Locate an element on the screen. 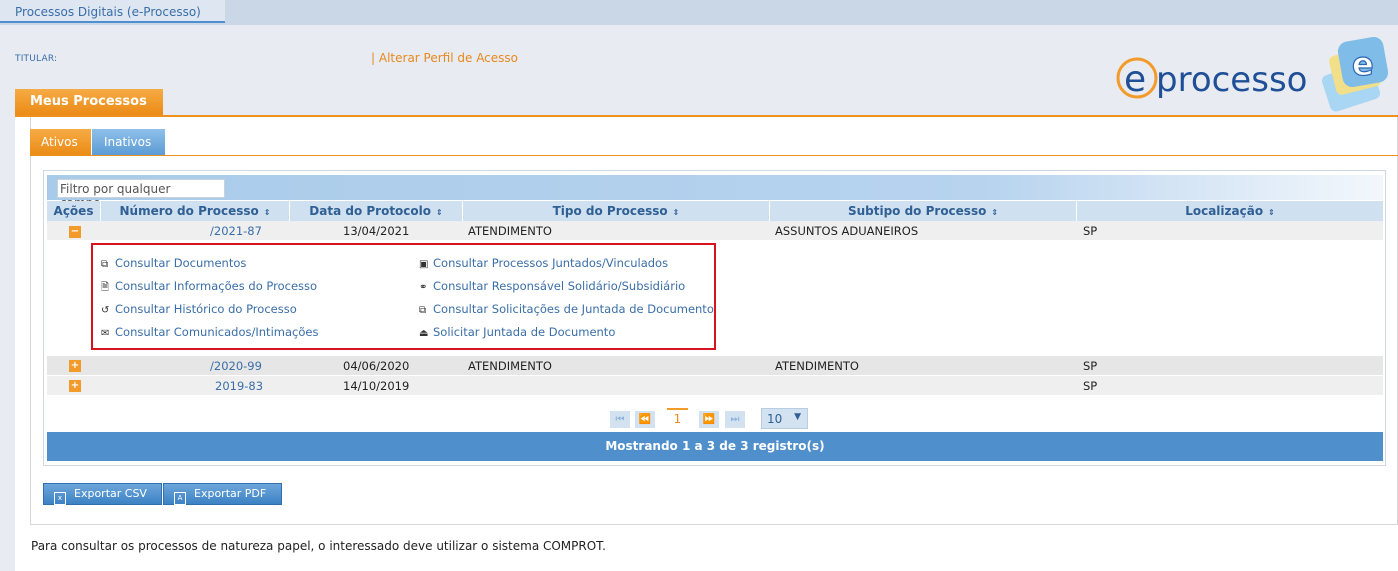  alterar-perfil-label: Alterar Perfil de Acesso is located at coordinates (448, 58).